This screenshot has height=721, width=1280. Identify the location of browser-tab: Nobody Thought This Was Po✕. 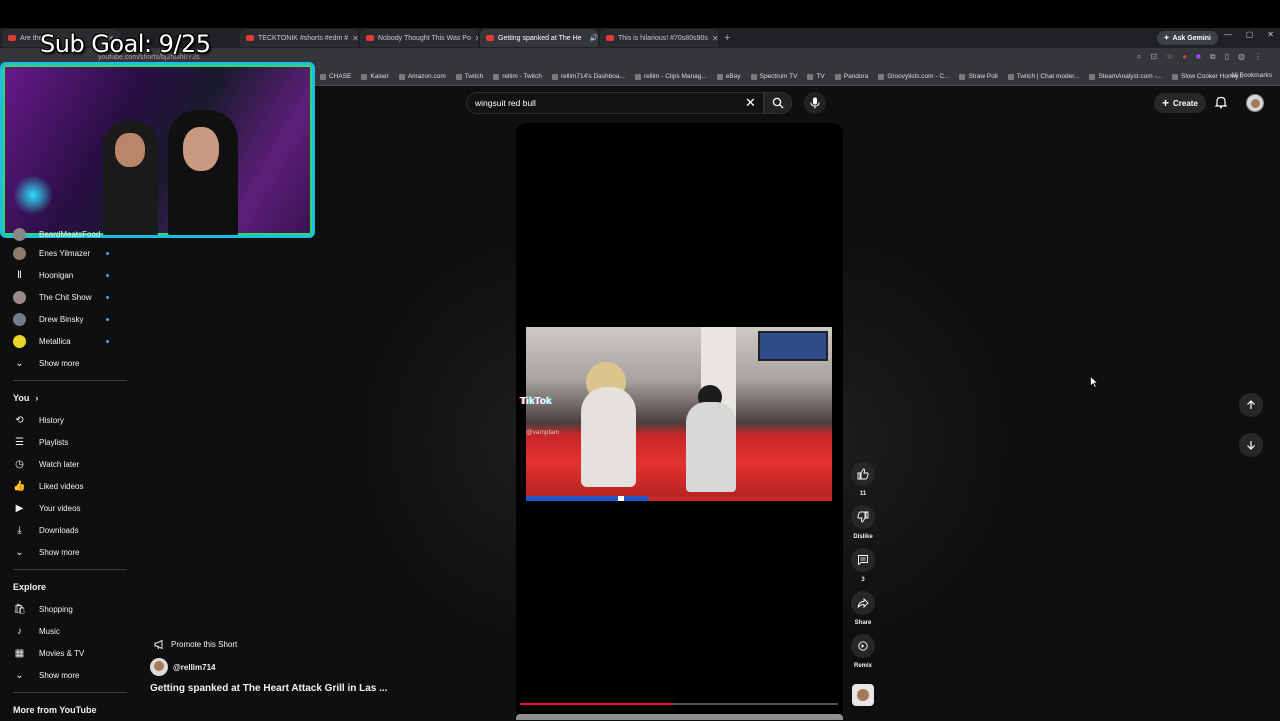
(419, 38).